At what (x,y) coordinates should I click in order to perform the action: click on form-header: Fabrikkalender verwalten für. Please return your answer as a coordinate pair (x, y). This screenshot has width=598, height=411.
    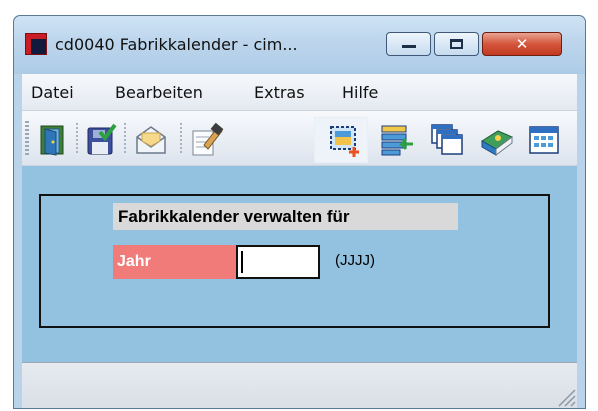
    Looking at the image, I should click on (285, 216).